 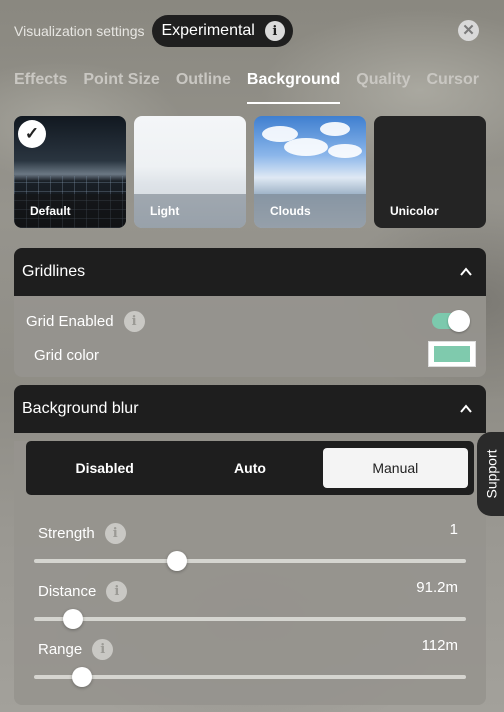 I want to click on background-option-label: Clouds, so click(x=310, y=211).